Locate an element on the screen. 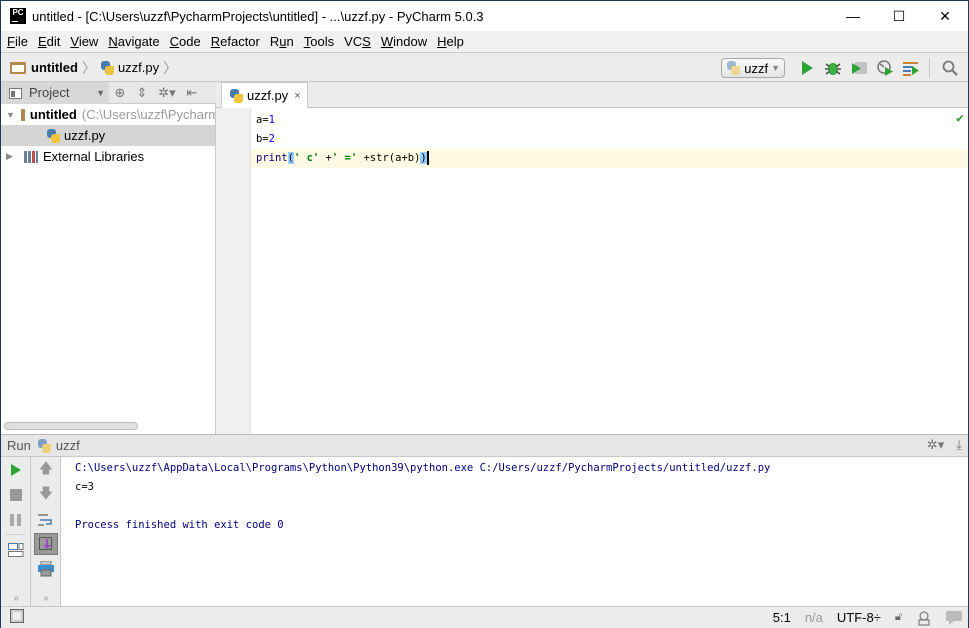  caret-position: 5:1 is located at coordinates (782, 617).